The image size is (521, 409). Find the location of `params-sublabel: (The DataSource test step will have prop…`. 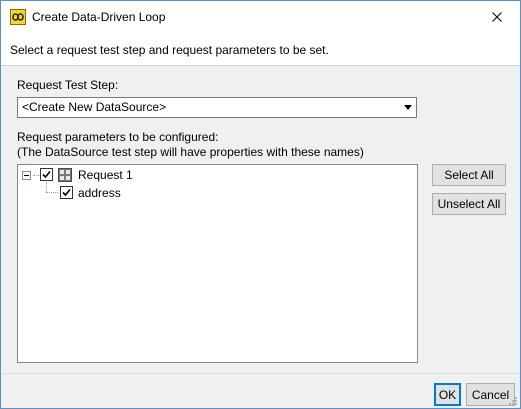

params-sublabel: (The DataSource test step will have prop… is located at coordinates (190, 152).